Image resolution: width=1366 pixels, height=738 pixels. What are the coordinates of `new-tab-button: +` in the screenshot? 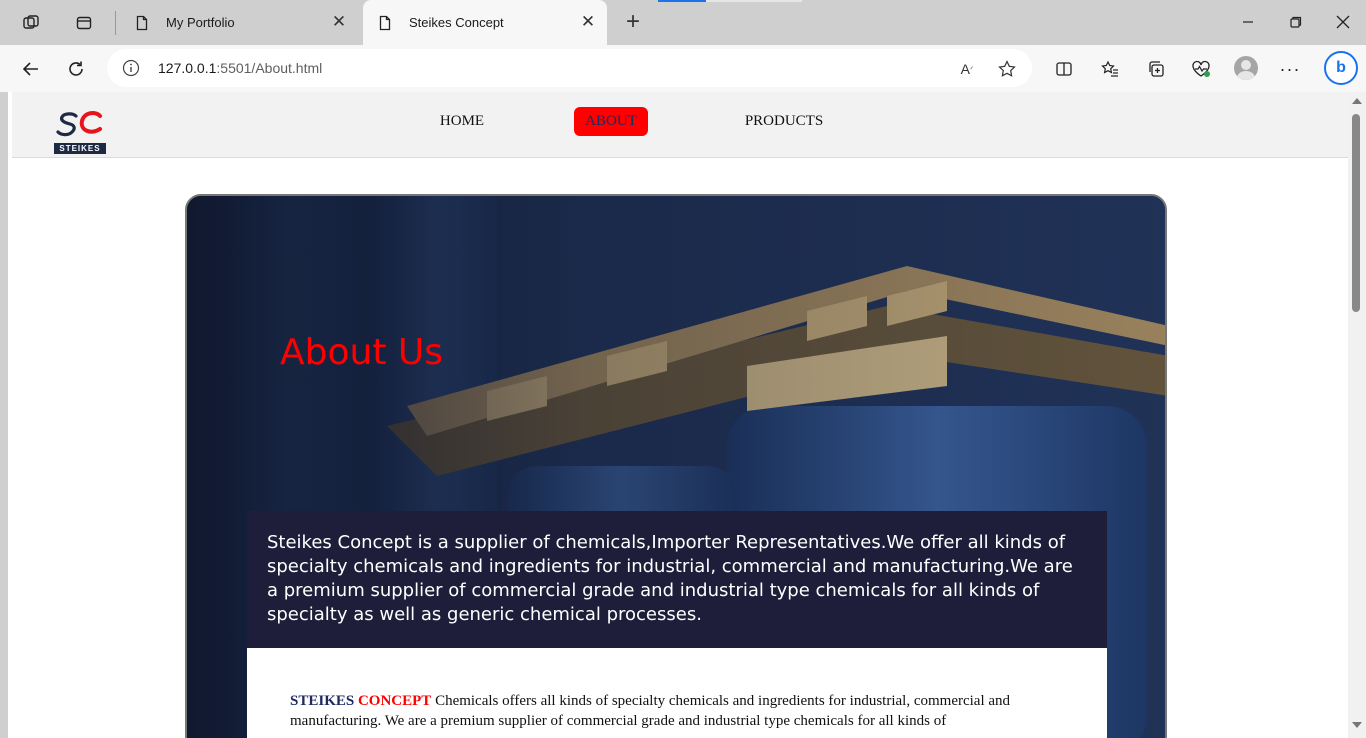 It's located at (633, 22).